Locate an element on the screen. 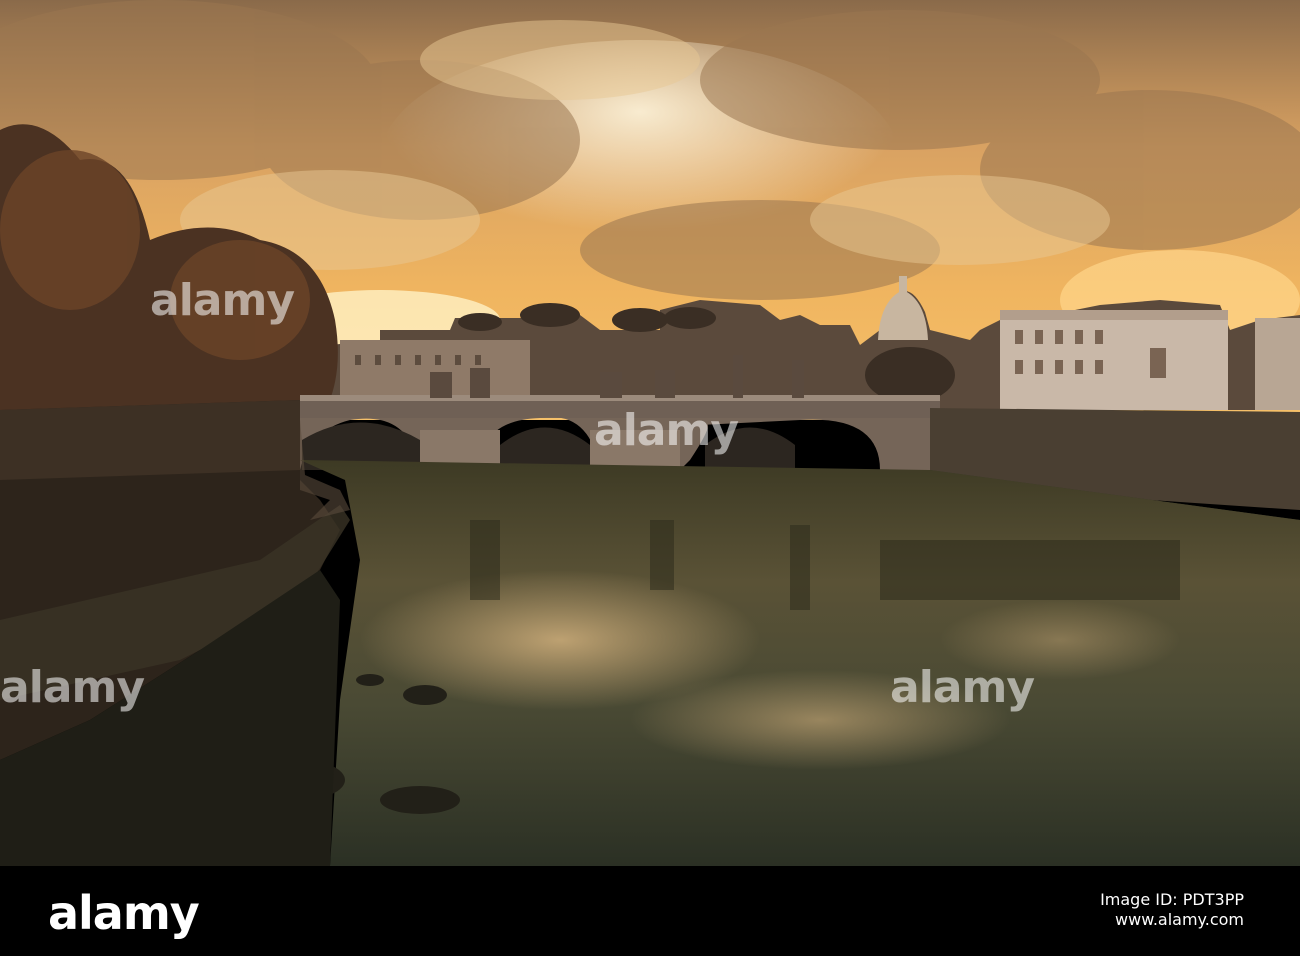 The height and width of the screenshot is (956, 1300). image-id-block: Image ID: PDT3PP www.alamy.com is located at coordinates (1064, 910).